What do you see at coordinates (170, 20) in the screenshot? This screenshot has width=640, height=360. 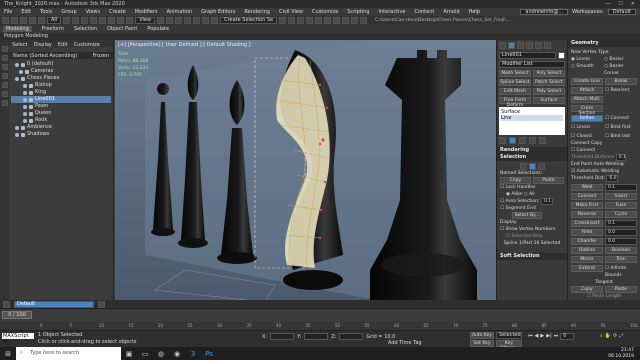 I see `manipulate-icon` at bounding box center [170, 20].